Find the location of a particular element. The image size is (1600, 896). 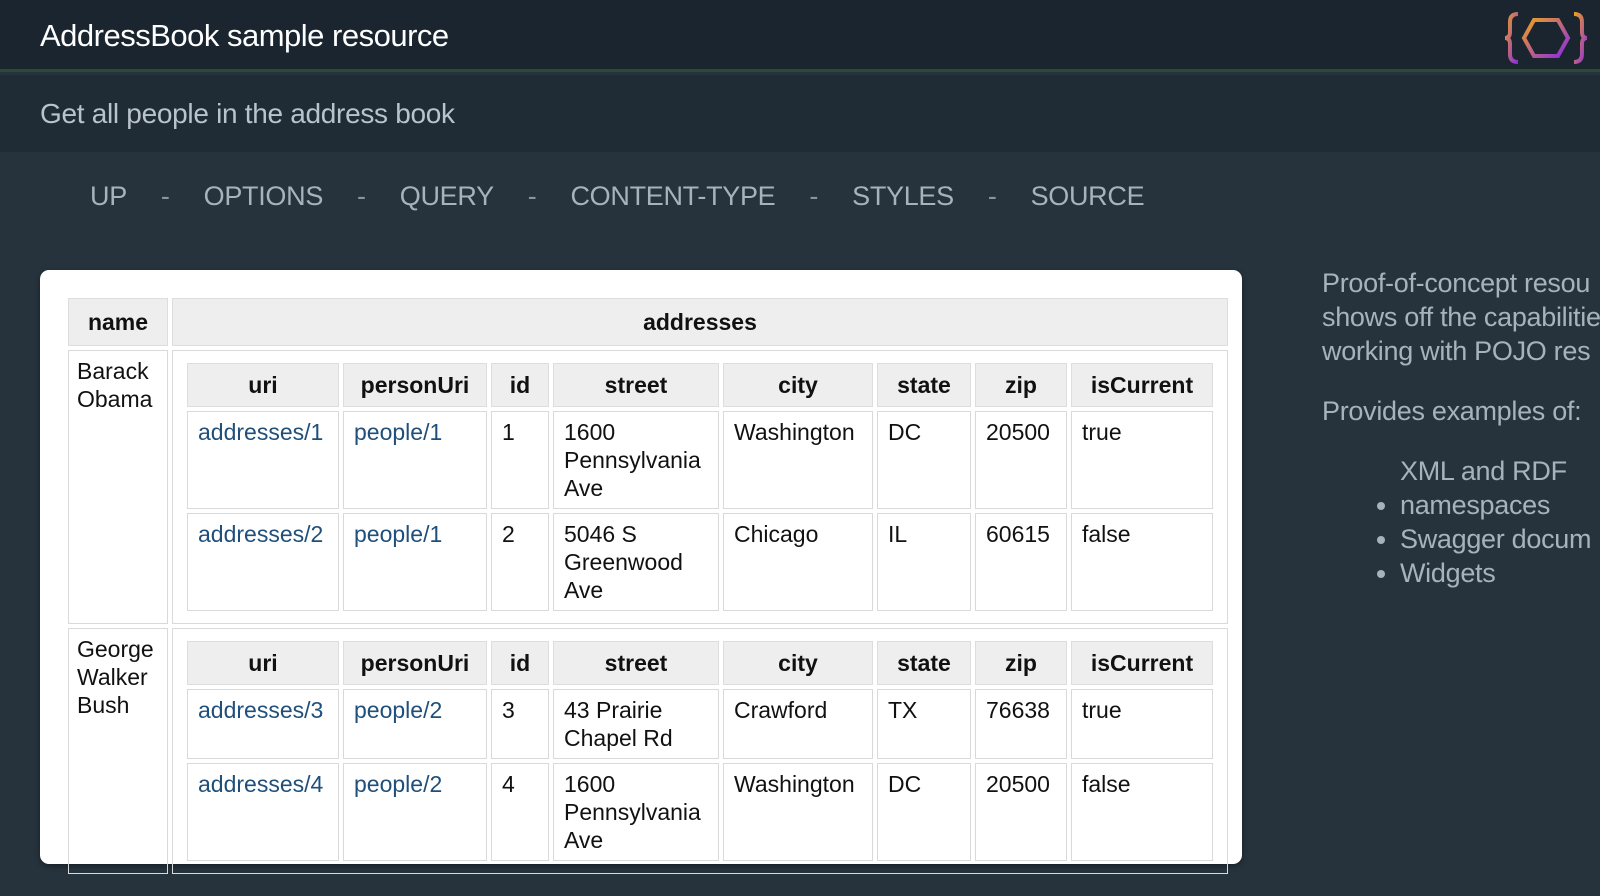

cell-id: 2 is located at coordinates (520, 562).